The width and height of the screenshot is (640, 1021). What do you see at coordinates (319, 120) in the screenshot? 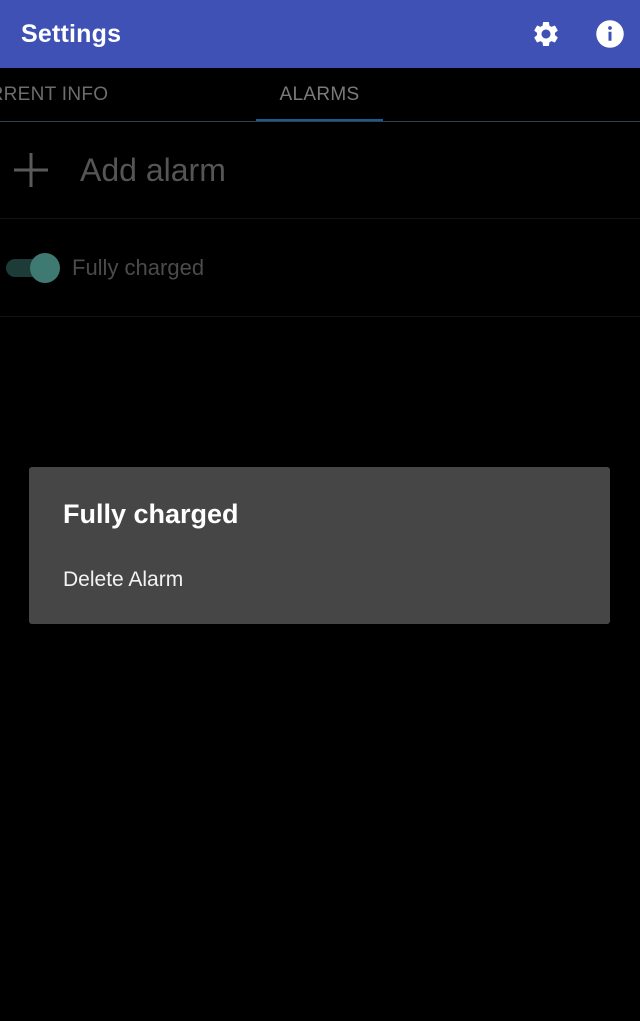
I see `tab-indicator` at bounding box center [319, 120].